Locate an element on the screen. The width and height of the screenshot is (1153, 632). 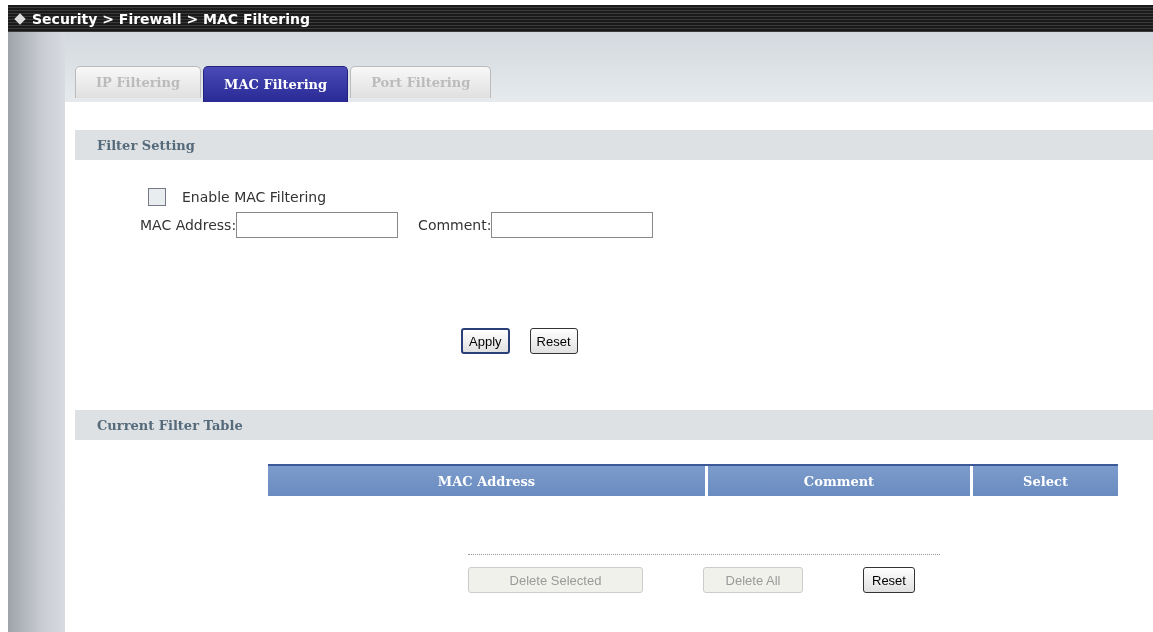
table-button: Reset is located at coordinates (889, 580).